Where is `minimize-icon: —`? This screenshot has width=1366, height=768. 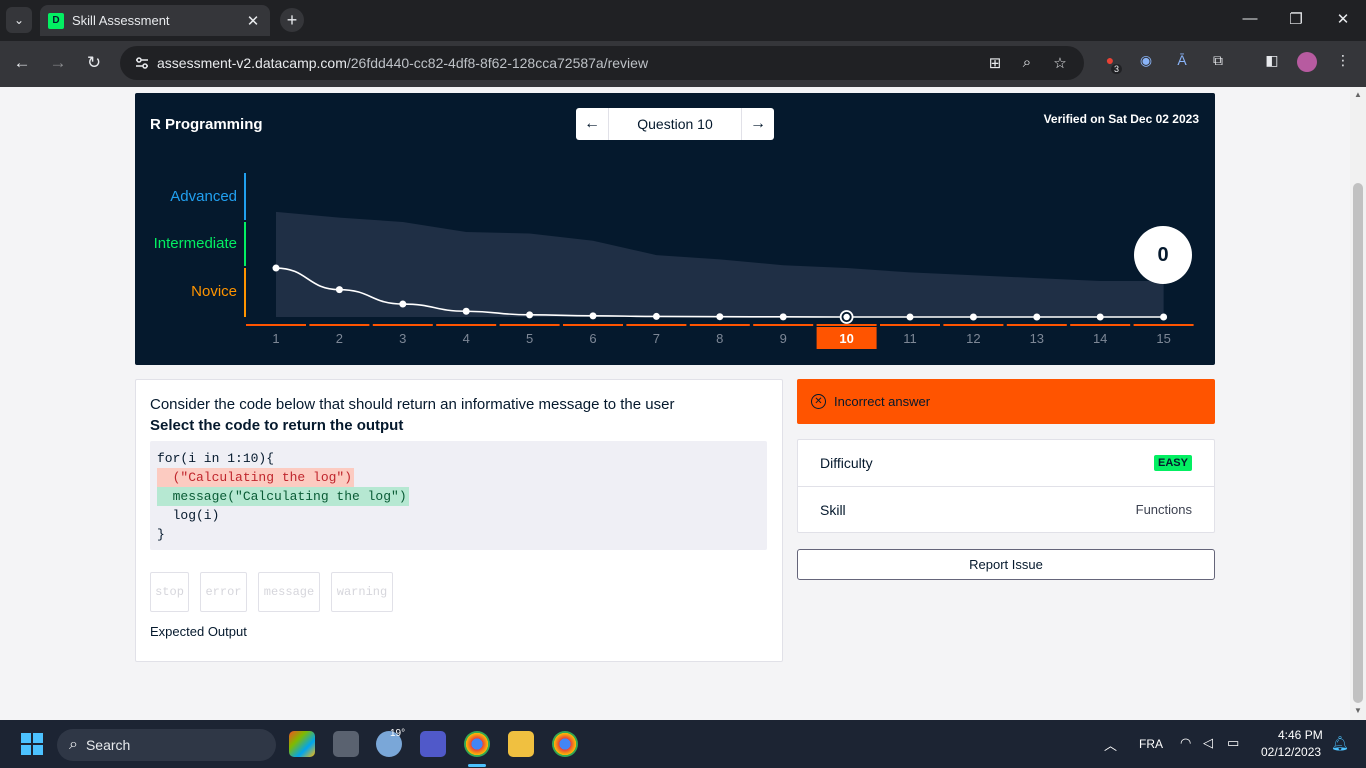
minimize-icon: — is located at coordinates (1250, 18).